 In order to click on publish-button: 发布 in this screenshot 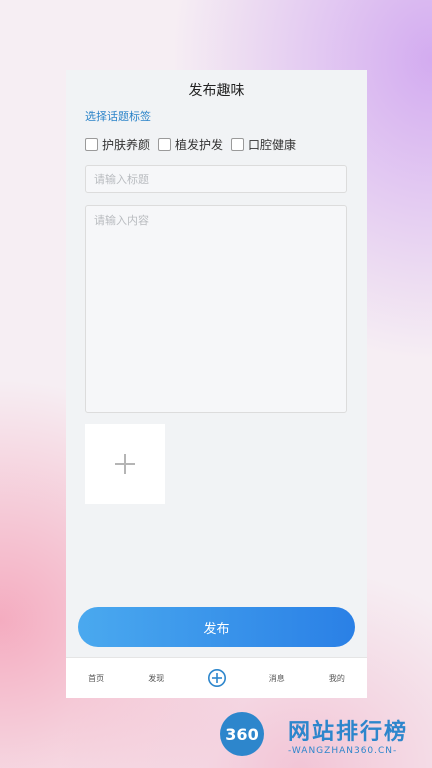, I will do `click(216, 627)`.